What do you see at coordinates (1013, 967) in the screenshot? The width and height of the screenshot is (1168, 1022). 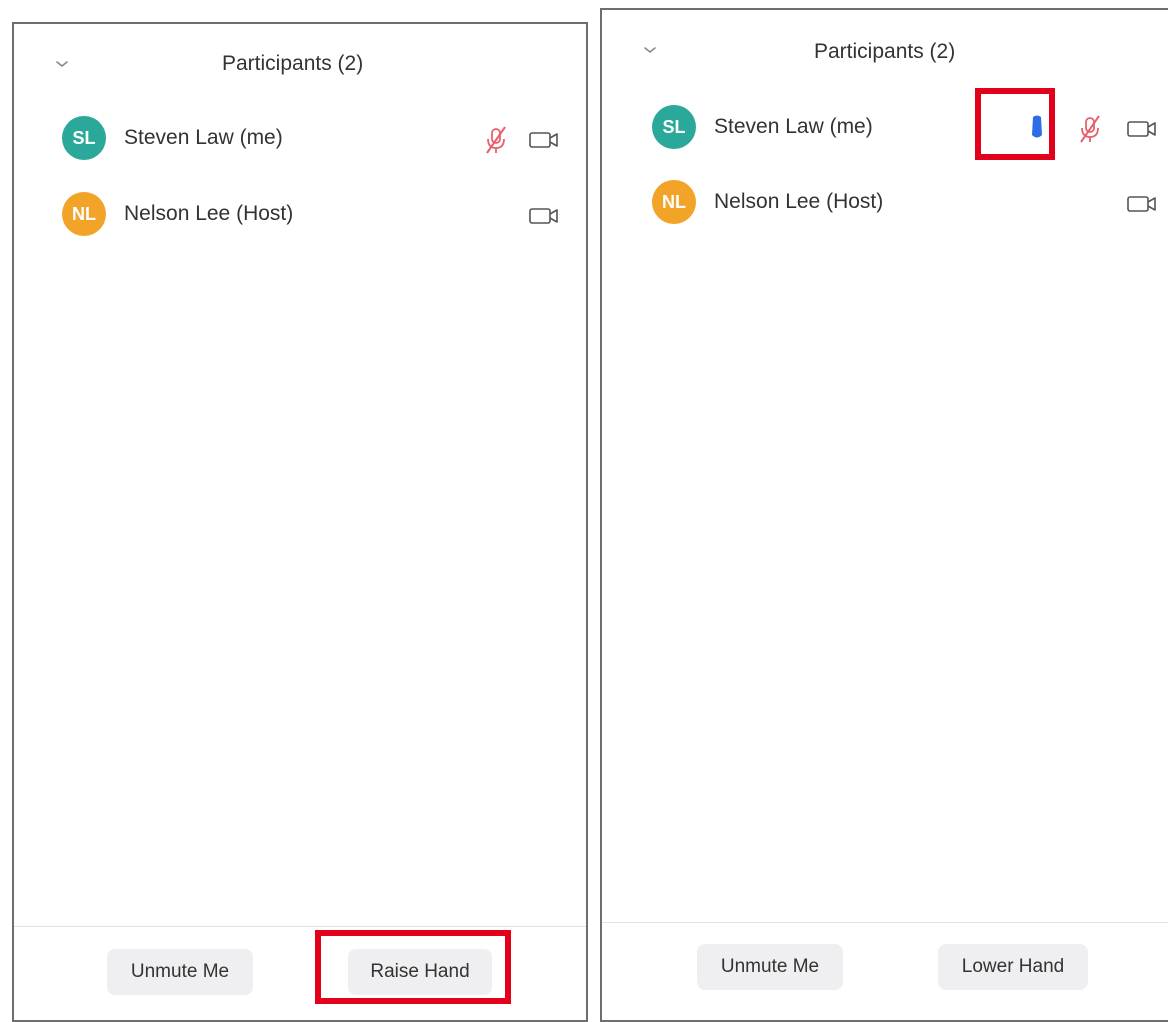 I see `lower-hand-button: Lower Hand` at bounding box center [1013, 967].